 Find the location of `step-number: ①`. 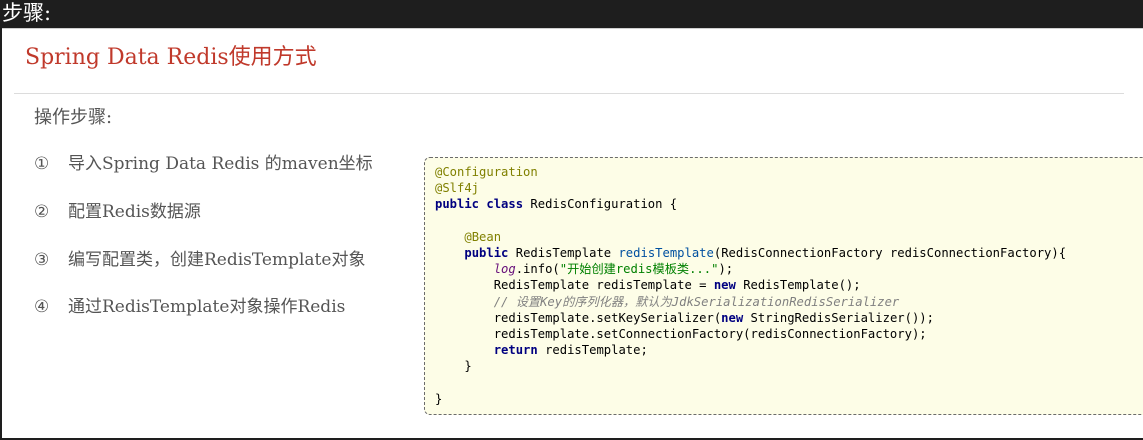

step-number: ① is located at coordinates (42, 164).